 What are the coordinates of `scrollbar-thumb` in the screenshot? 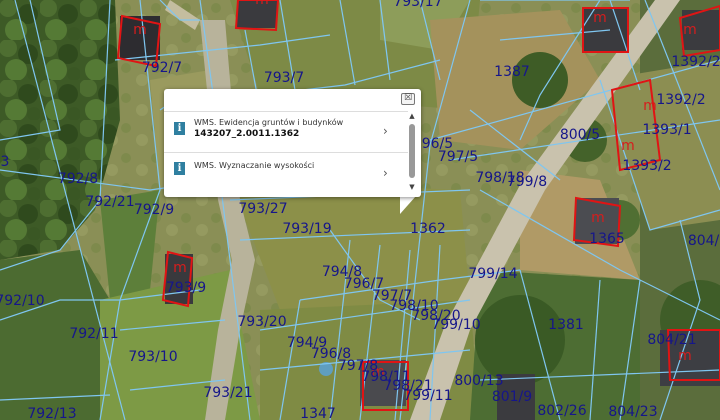 It's located at (412, 151).